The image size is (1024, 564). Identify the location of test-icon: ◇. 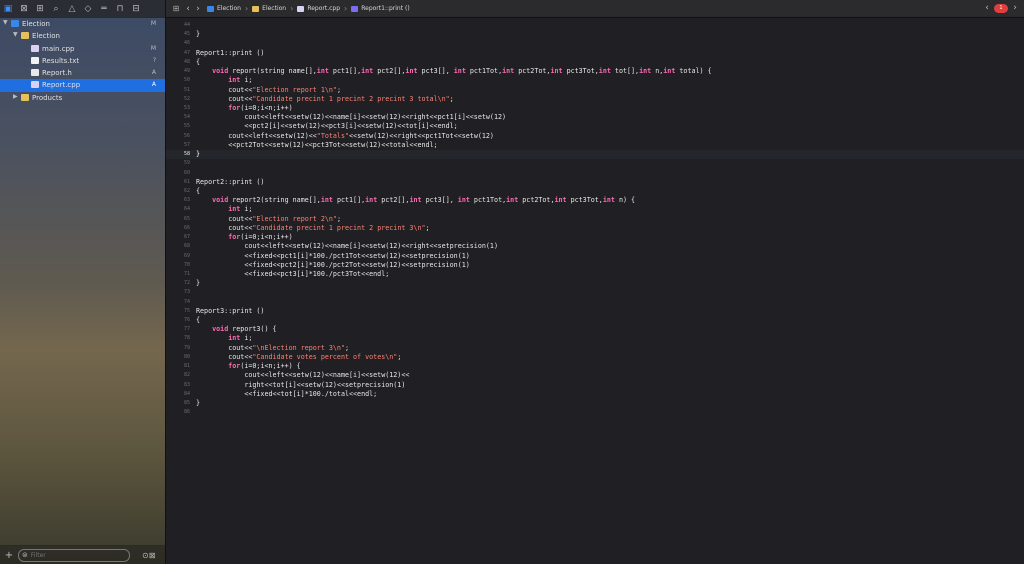
(88, 9).